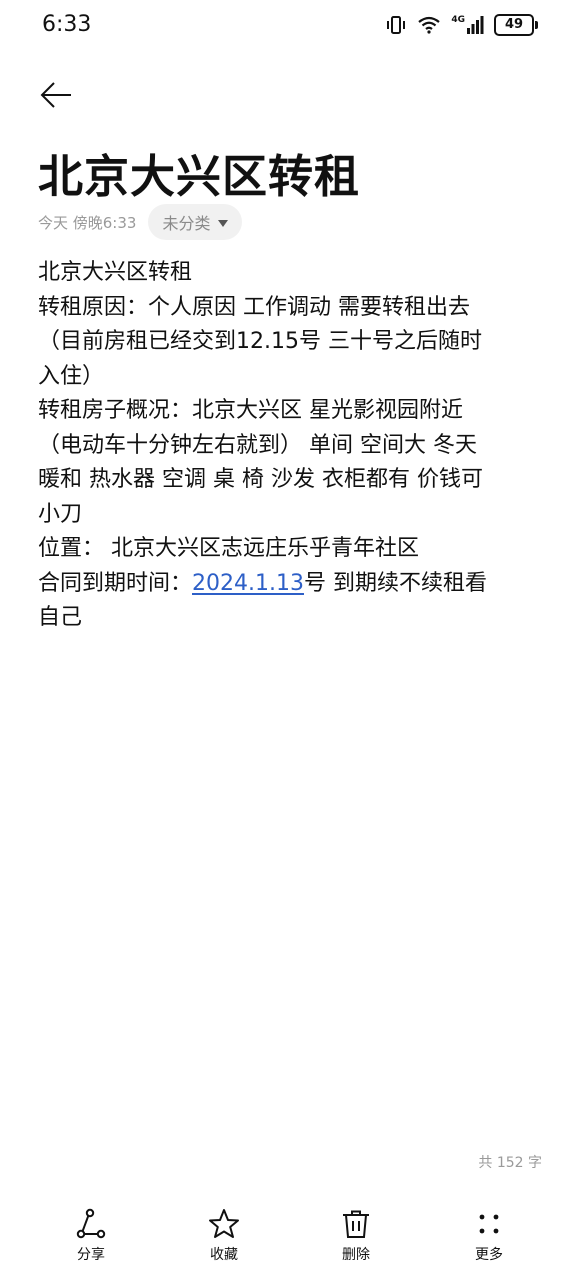 This screenshot has height=1280, width=580. I want to click on note-line: （目前房租已经交到12.15号 三十号之后随时, so click(260, 341).